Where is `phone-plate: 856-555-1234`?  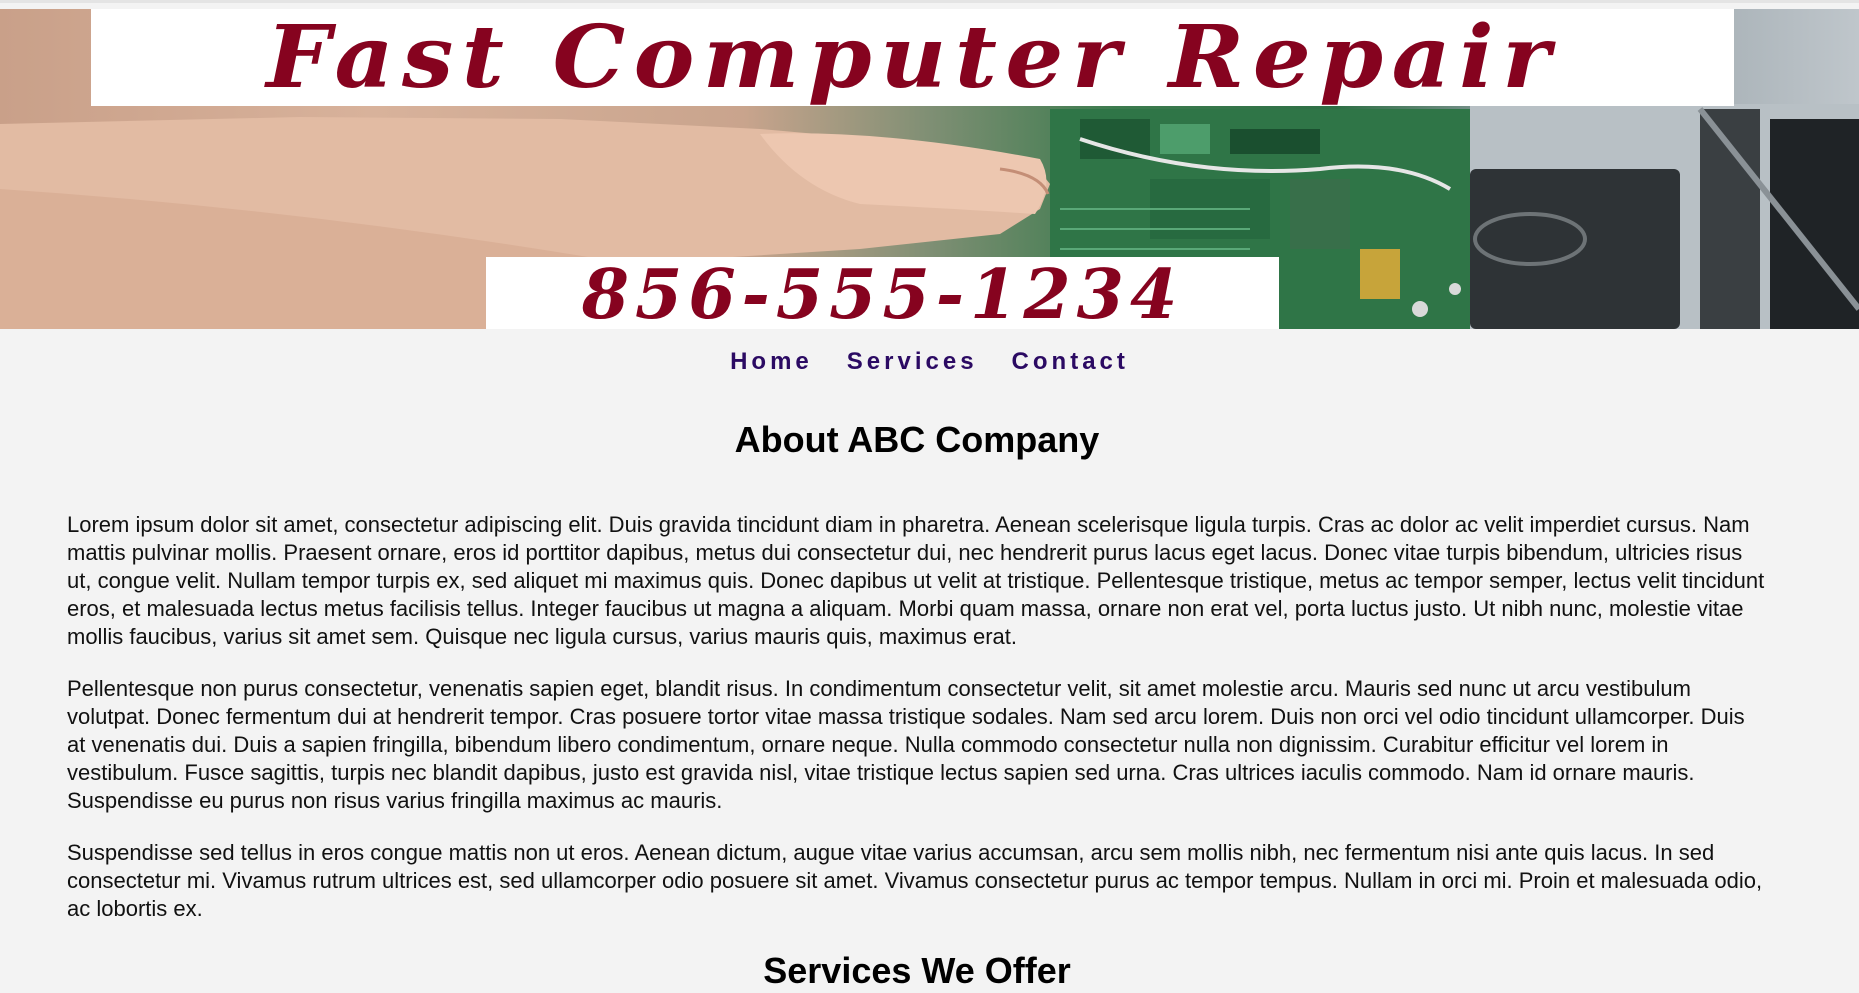
phone-plate: 856-555-1234 is located at coordinates (882, 292).